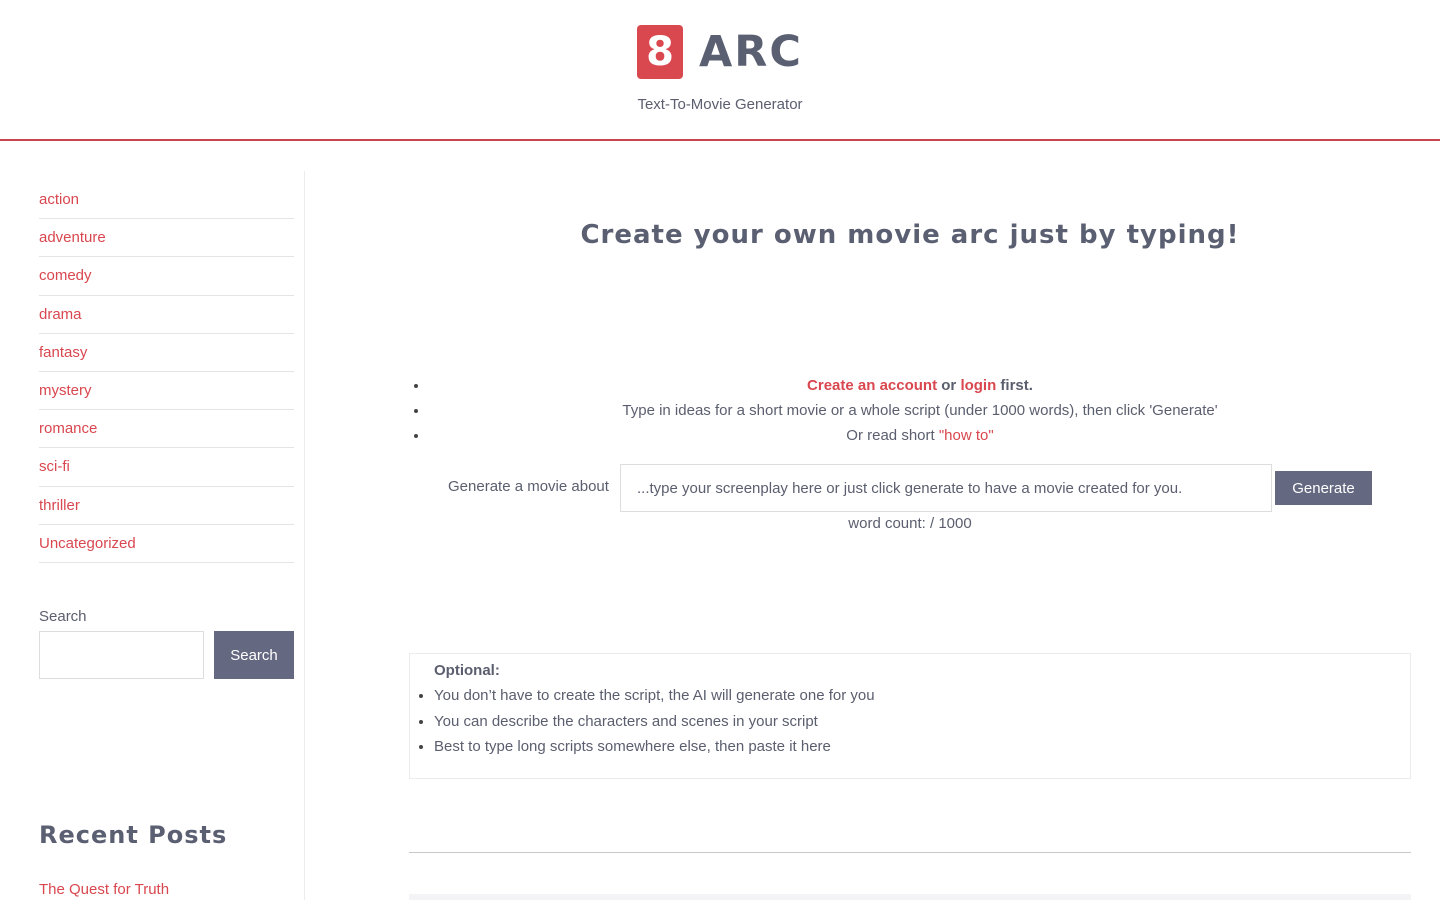  What do you see at coordinates (966, 435) in the screenshot?
I see `how-to-link: "how to"` at bounding box center [966, 435].